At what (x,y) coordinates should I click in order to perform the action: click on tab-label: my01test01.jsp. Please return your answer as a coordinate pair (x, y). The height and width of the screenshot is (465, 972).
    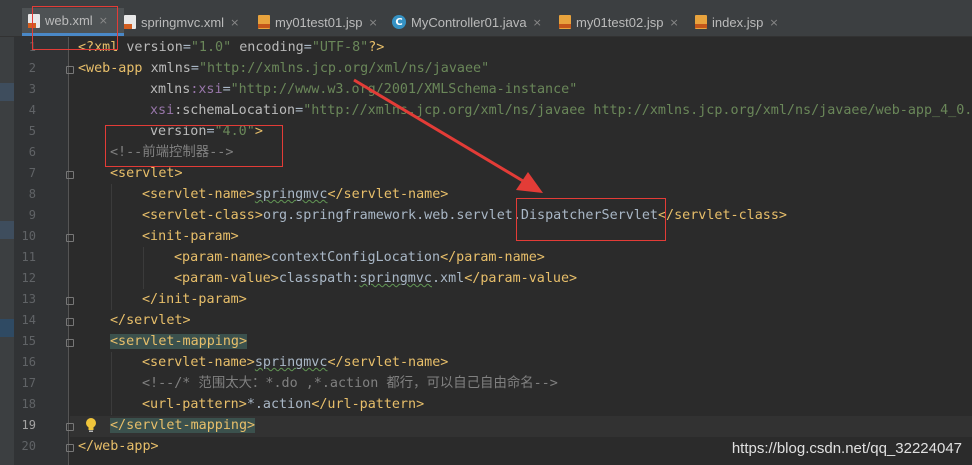
    Looking at the image, I should click on (319, 22).